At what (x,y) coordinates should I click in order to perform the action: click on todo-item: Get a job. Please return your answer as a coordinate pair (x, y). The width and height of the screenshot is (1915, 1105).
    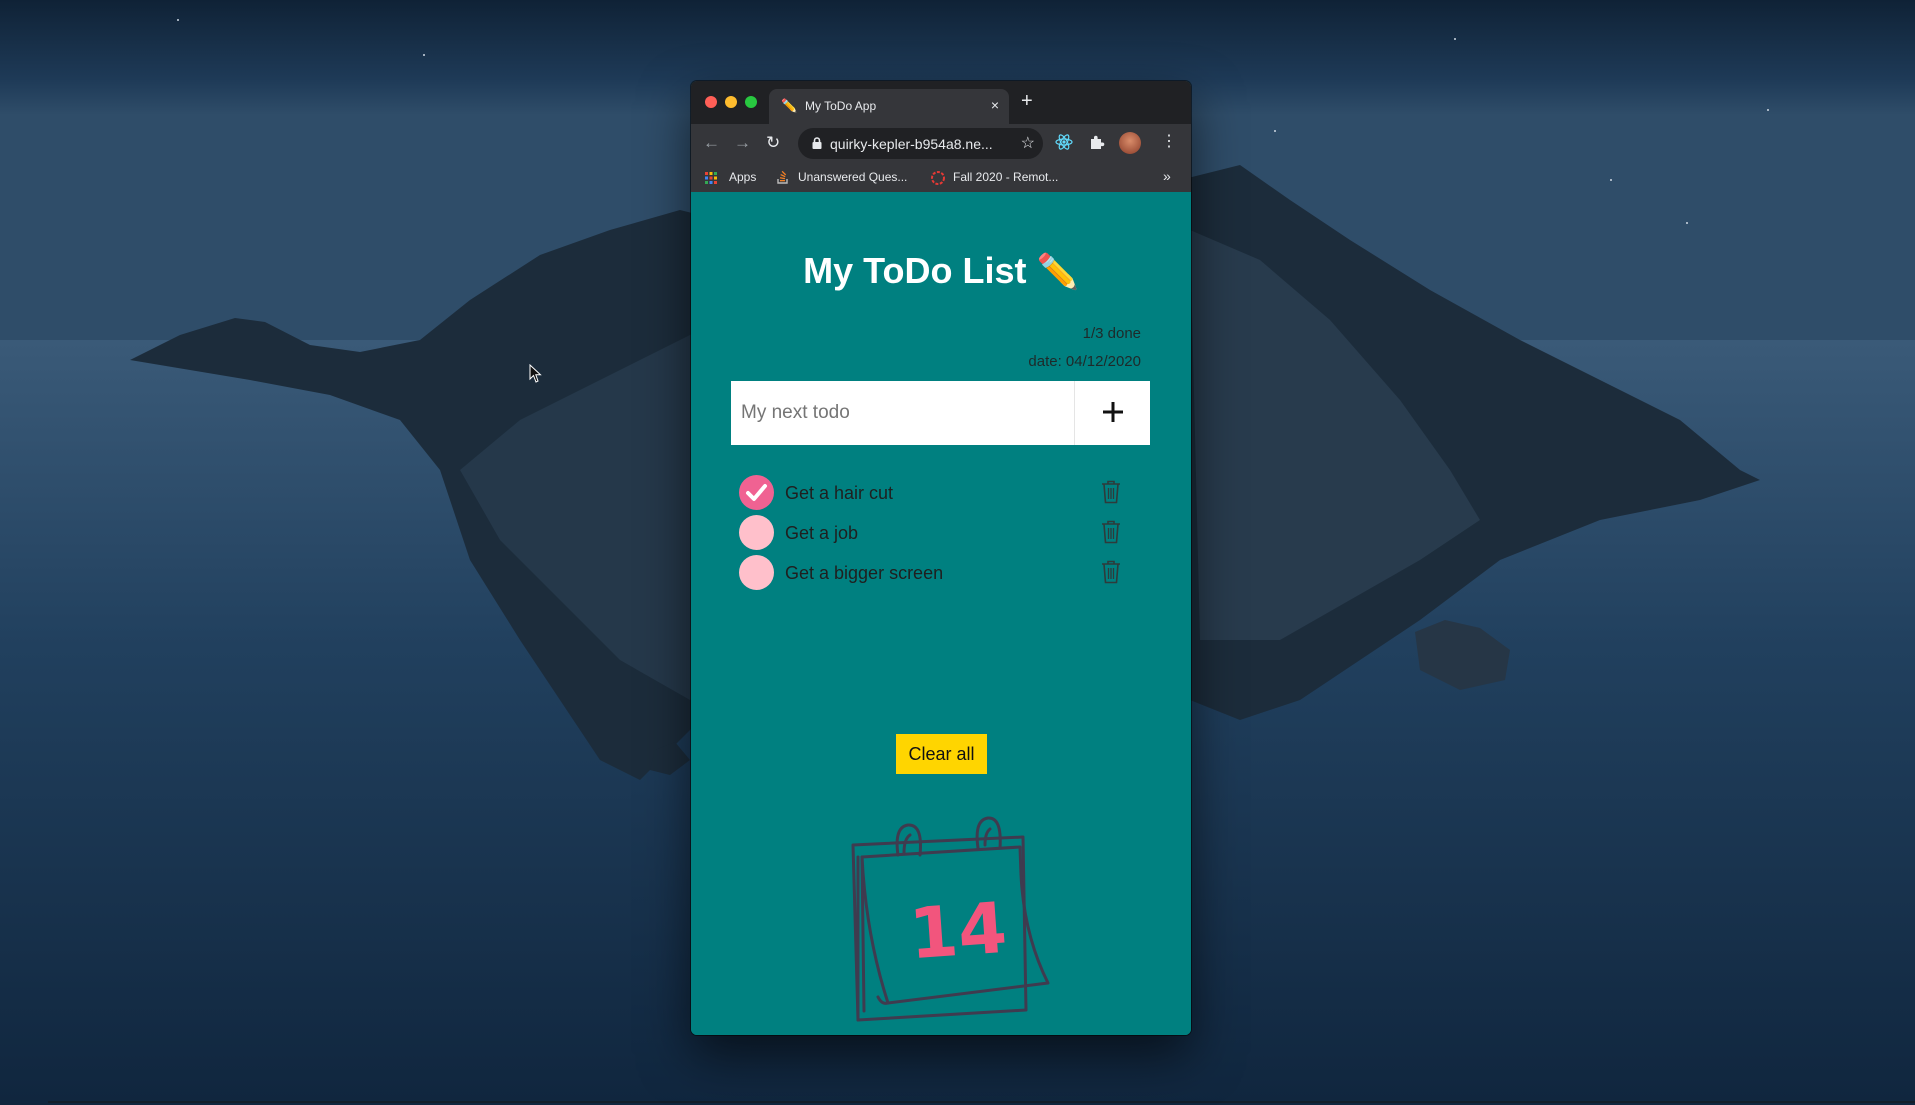
    Looking at the image, I should click on (940, 533).